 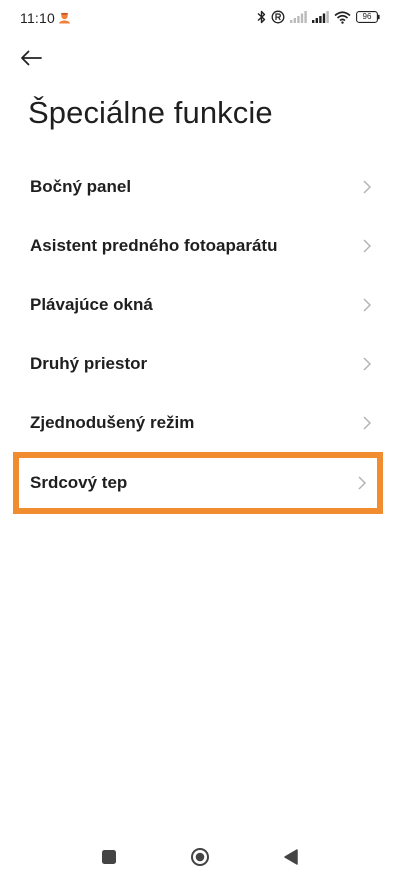 I want to click on back-button, so click(x=40, y=60).